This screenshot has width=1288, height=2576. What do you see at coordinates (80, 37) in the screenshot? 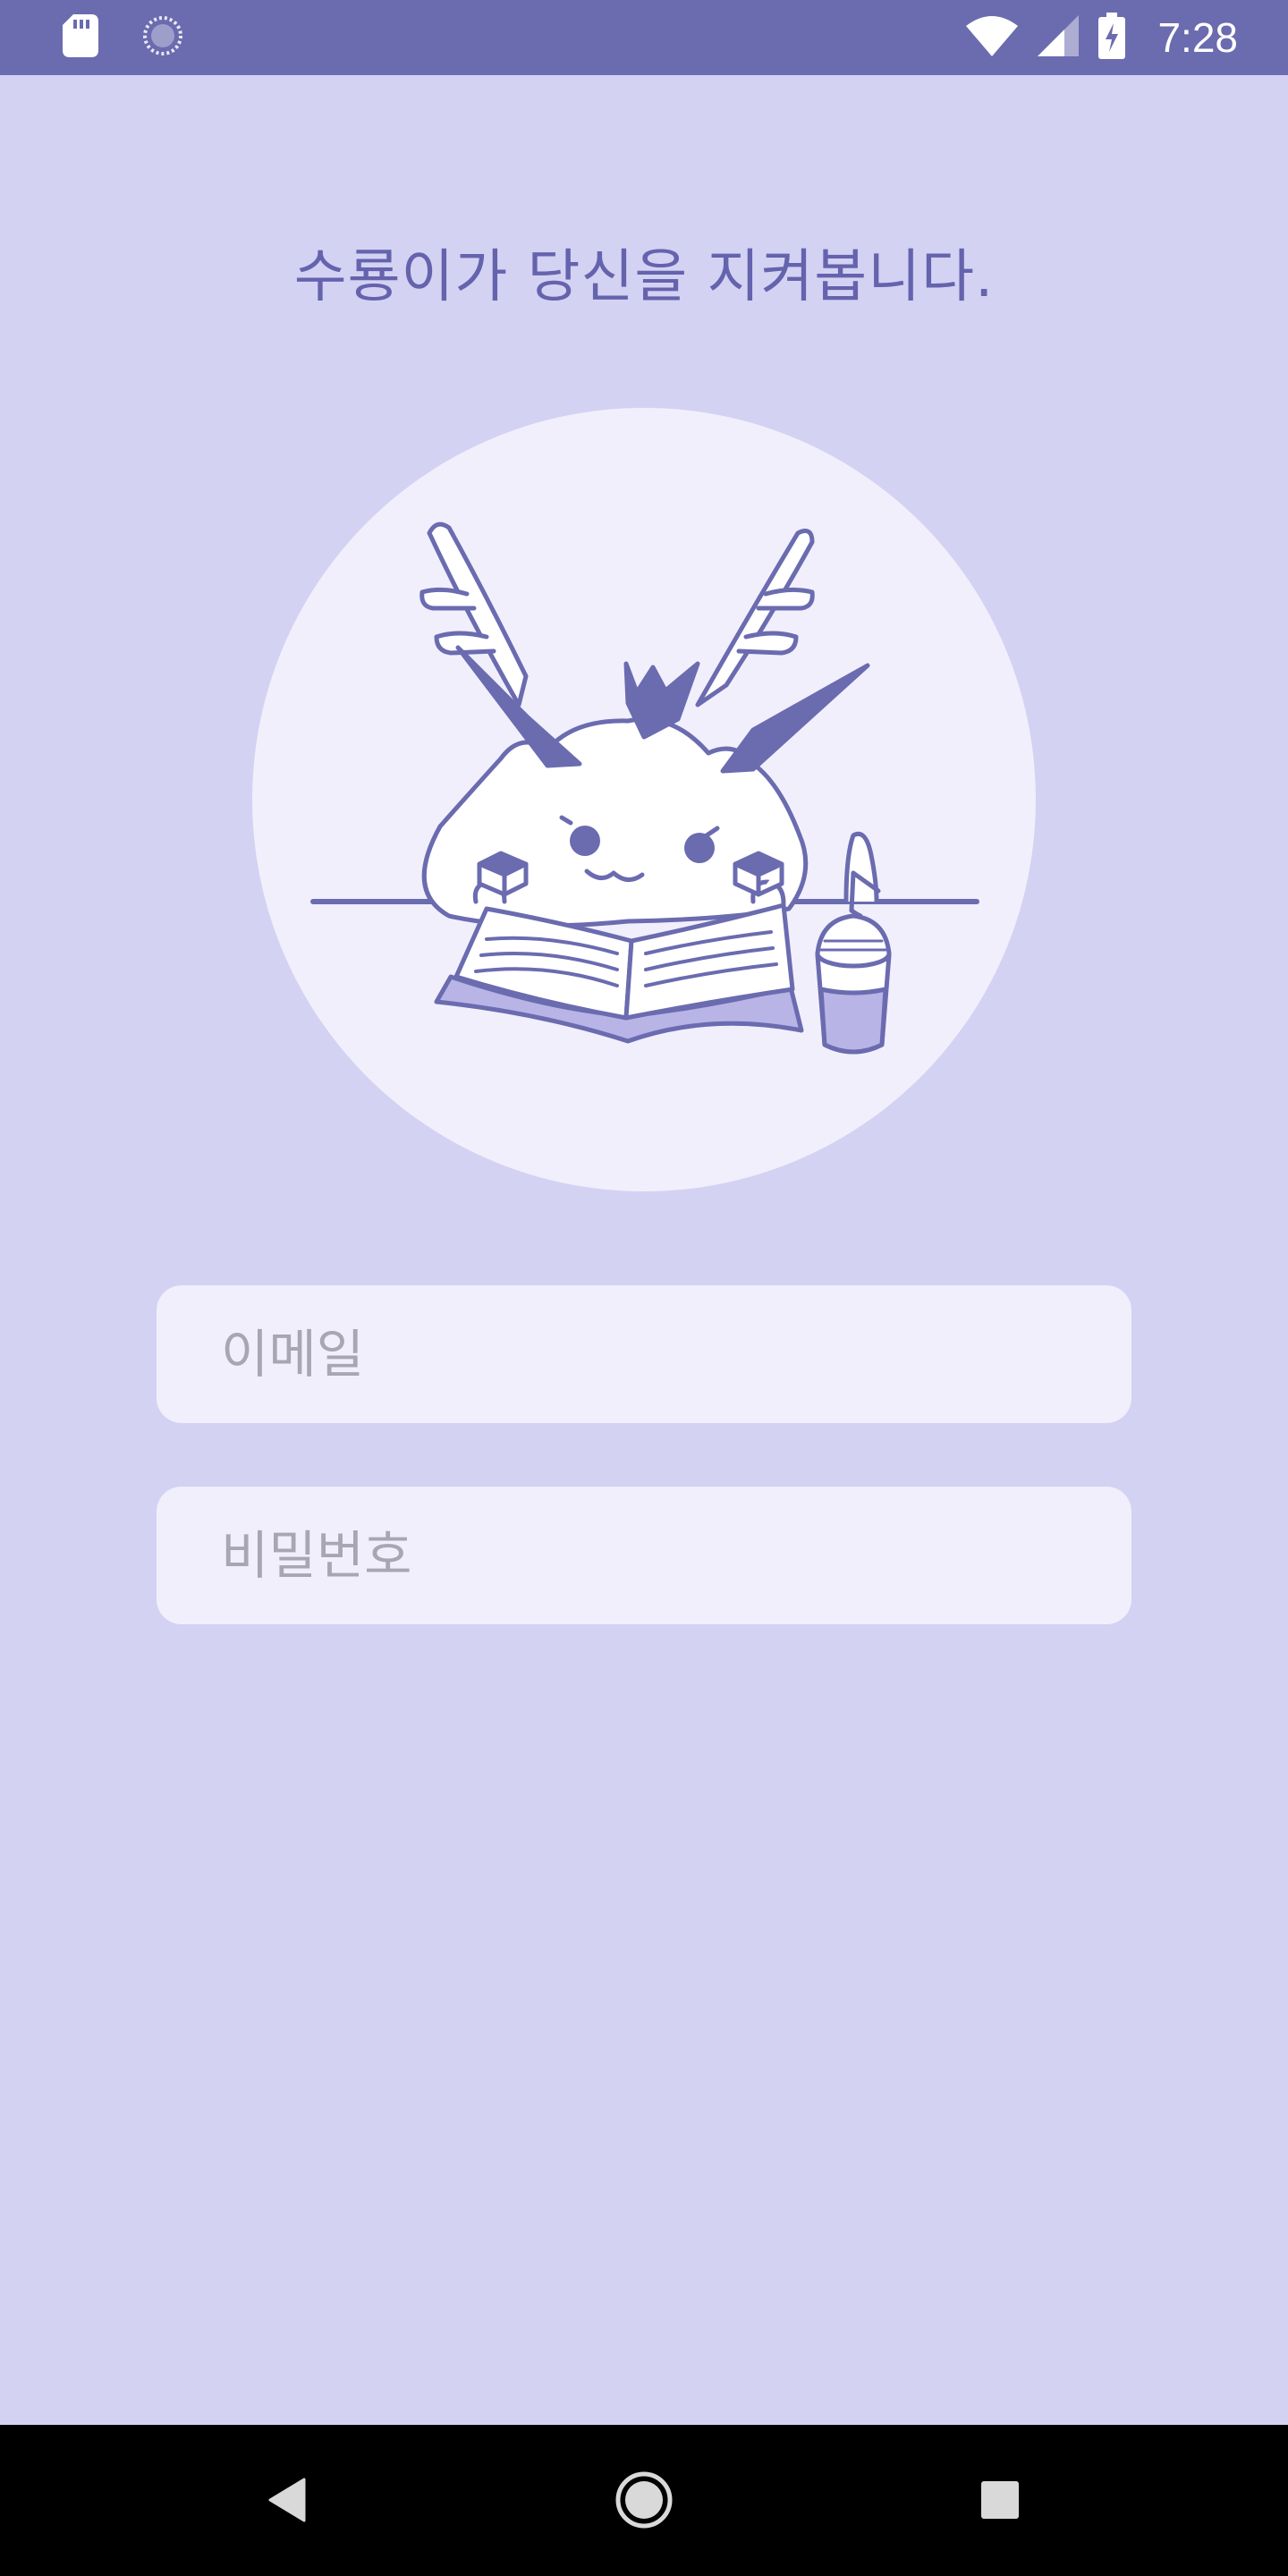
I see `sd-card-icon` at bounding box center [80, 37].